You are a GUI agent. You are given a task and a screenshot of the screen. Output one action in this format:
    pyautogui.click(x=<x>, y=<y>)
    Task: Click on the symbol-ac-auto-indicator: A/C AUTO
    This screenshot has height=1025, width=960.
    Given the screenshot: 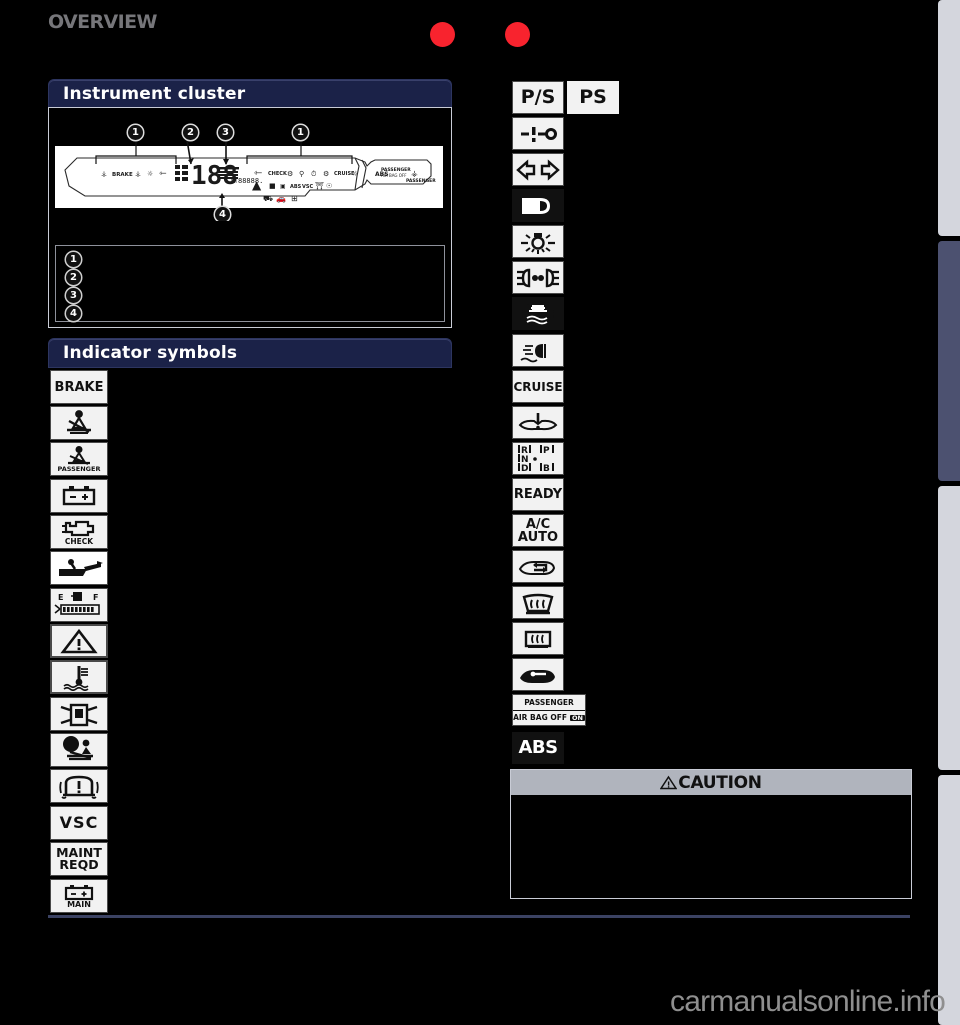 What is the action you would take?
    pyautogui.click(x=538, y=530)
    